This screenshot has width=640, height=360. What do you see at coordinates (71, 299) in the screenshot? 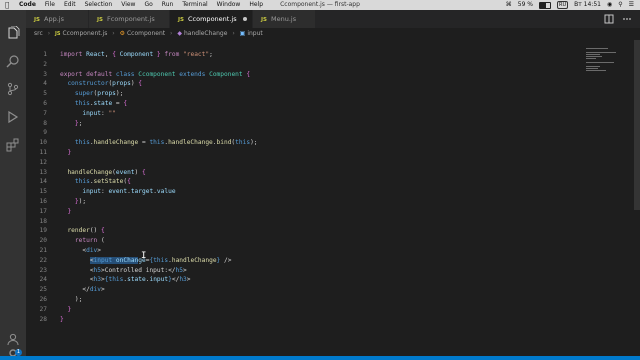
I see `line-code: );` at bounding box center [71, 299].